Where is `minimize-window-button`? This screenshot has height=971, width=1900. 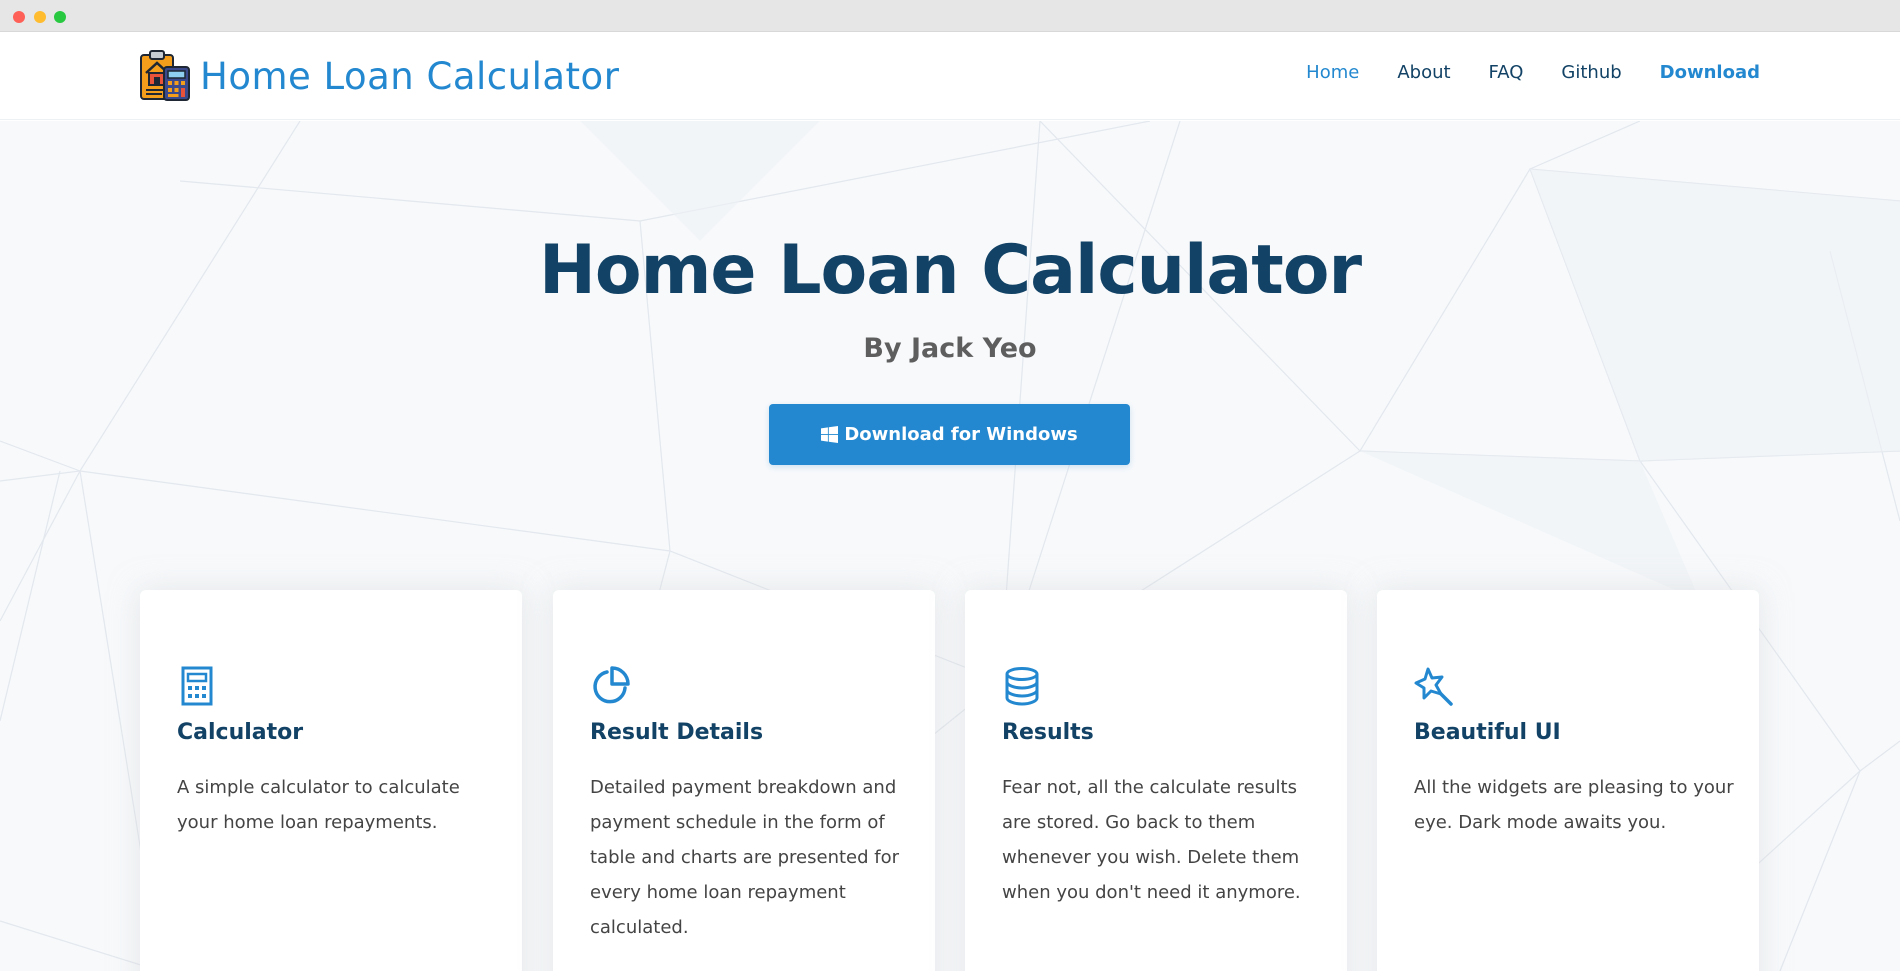
minimize-window-button is located at coordinates (40, 17).